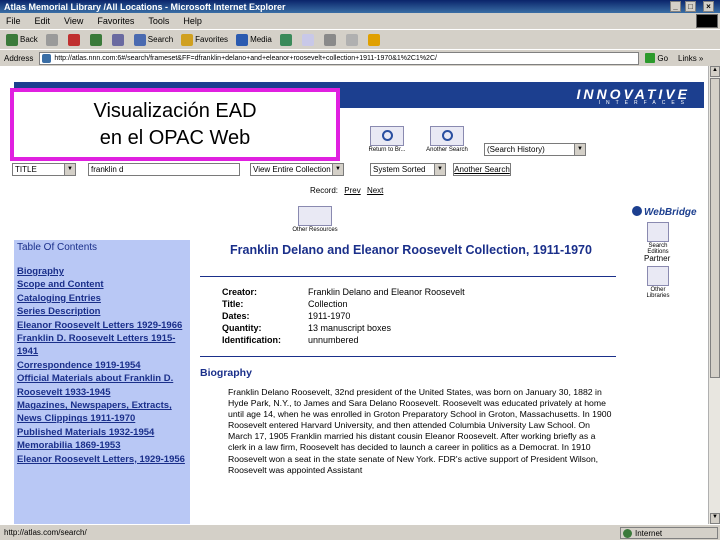 This screenshot has height=540, width=720. Describe the element at coordinates (12, 39) in the screenshot. I see `back-arrow-icon` at that location.